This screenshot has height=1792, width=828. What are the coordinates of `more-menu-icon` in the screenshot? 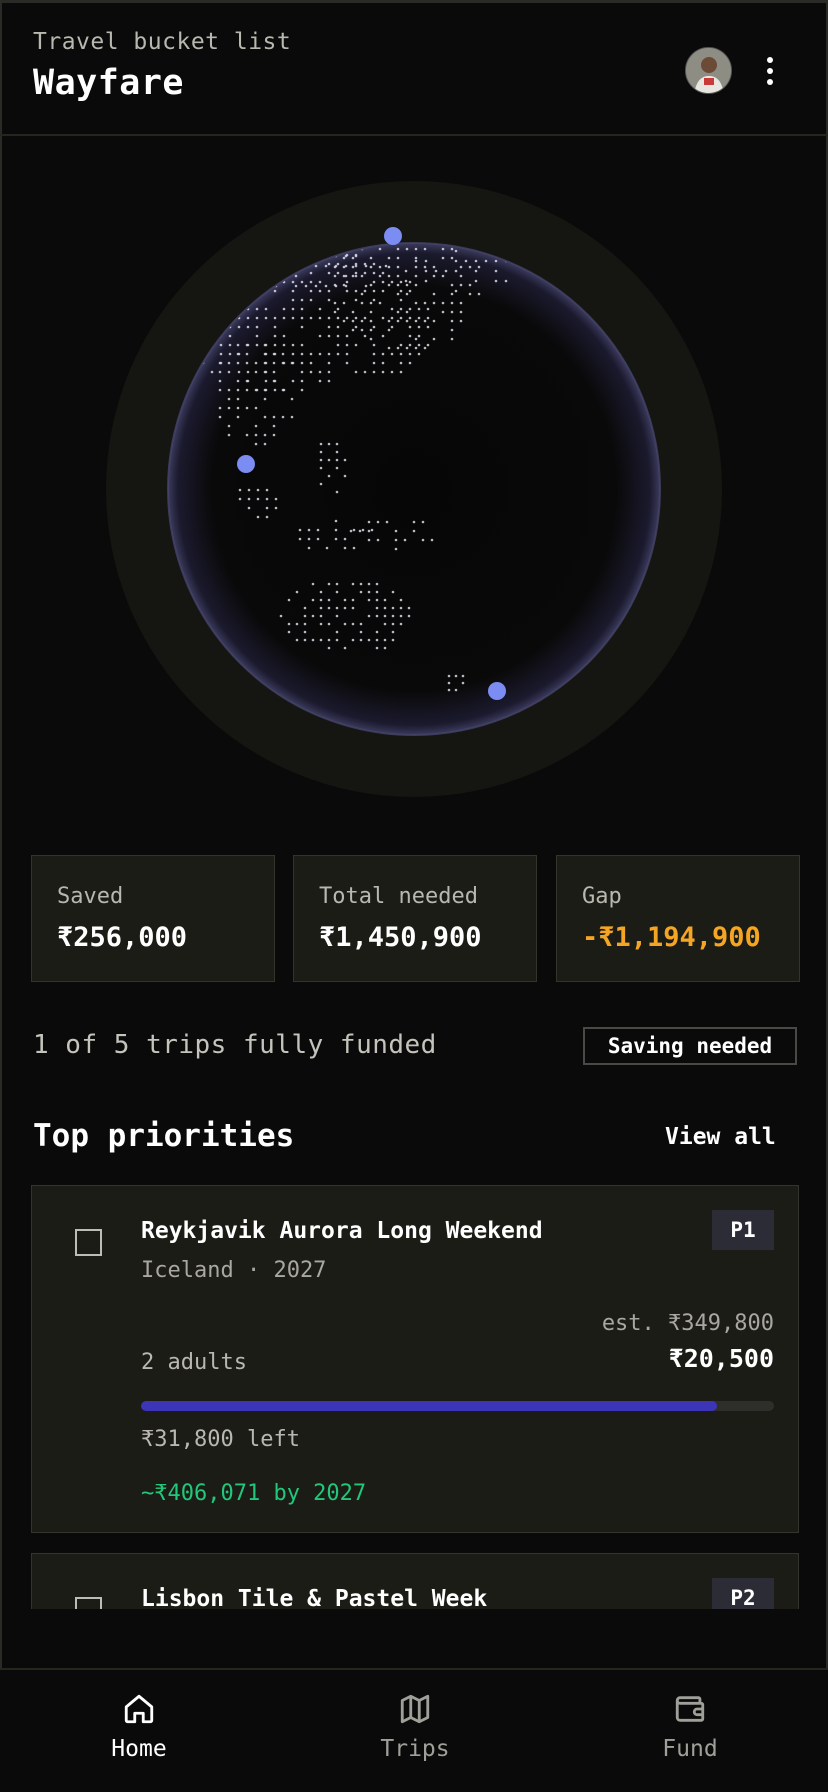 It's located at (770, 71).